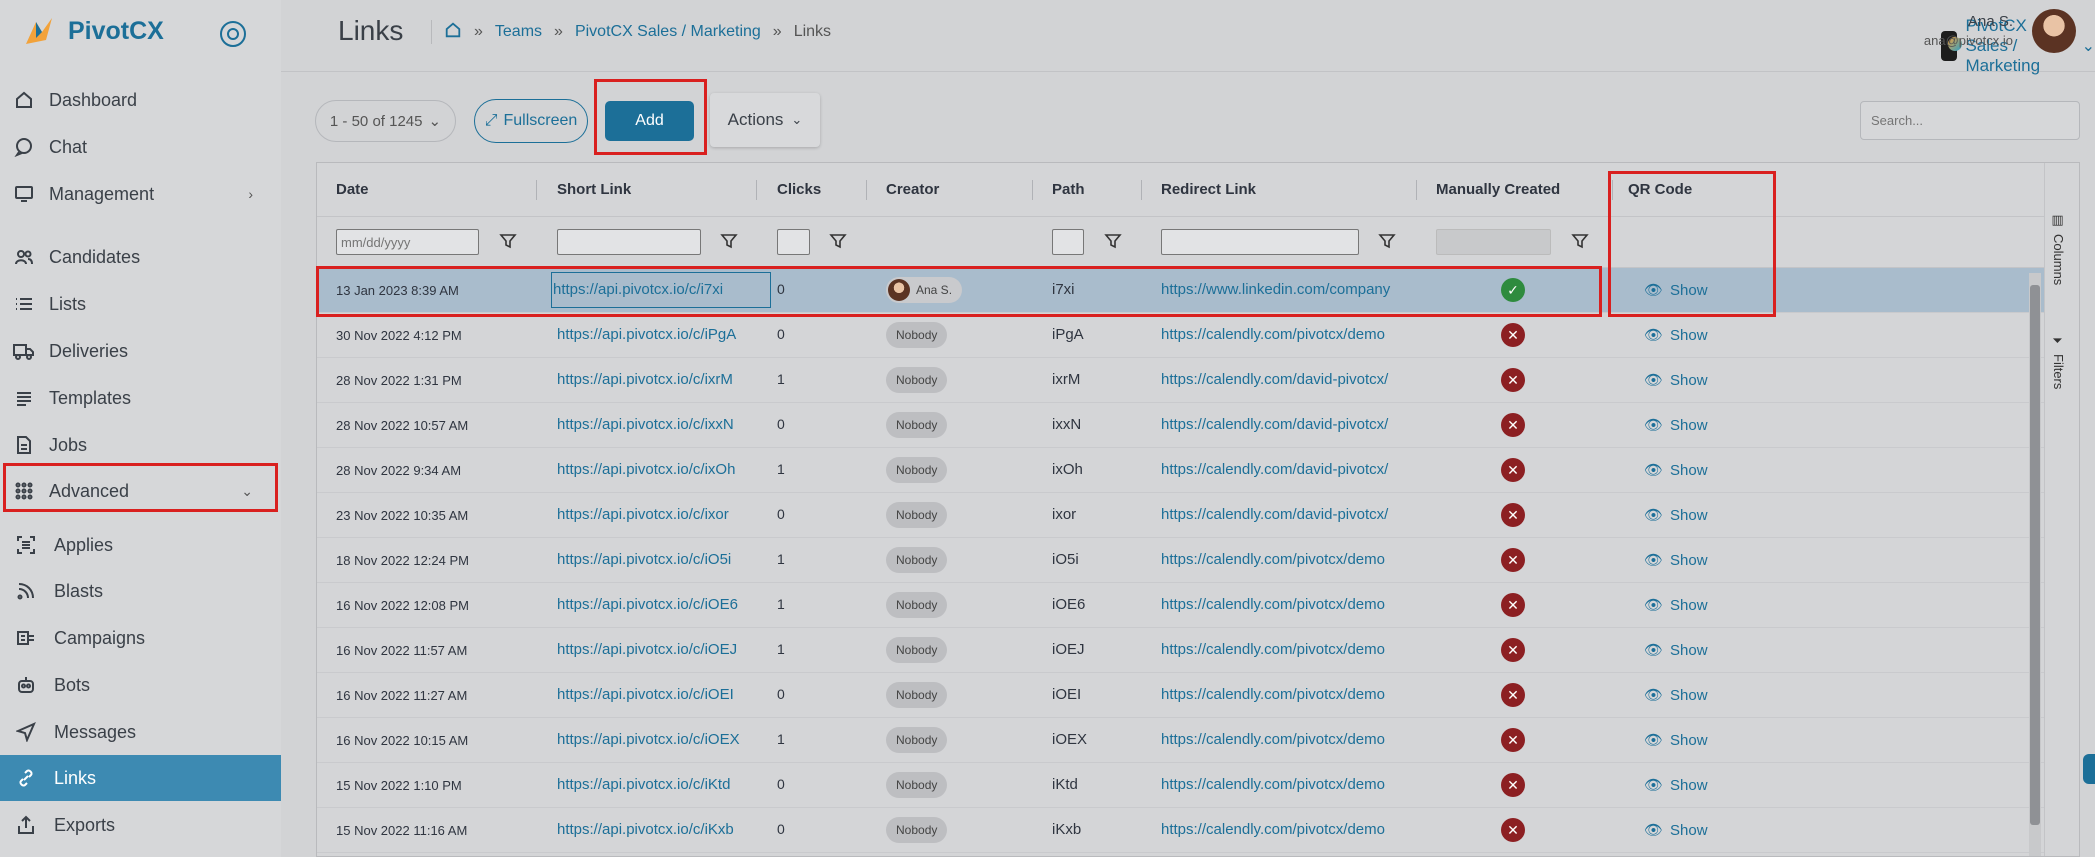 The image size is (2095, 857). What do you see at coordinates (649, 121) in the screenshot?
I see `add-button: Add` at bounding box center [649, 121].